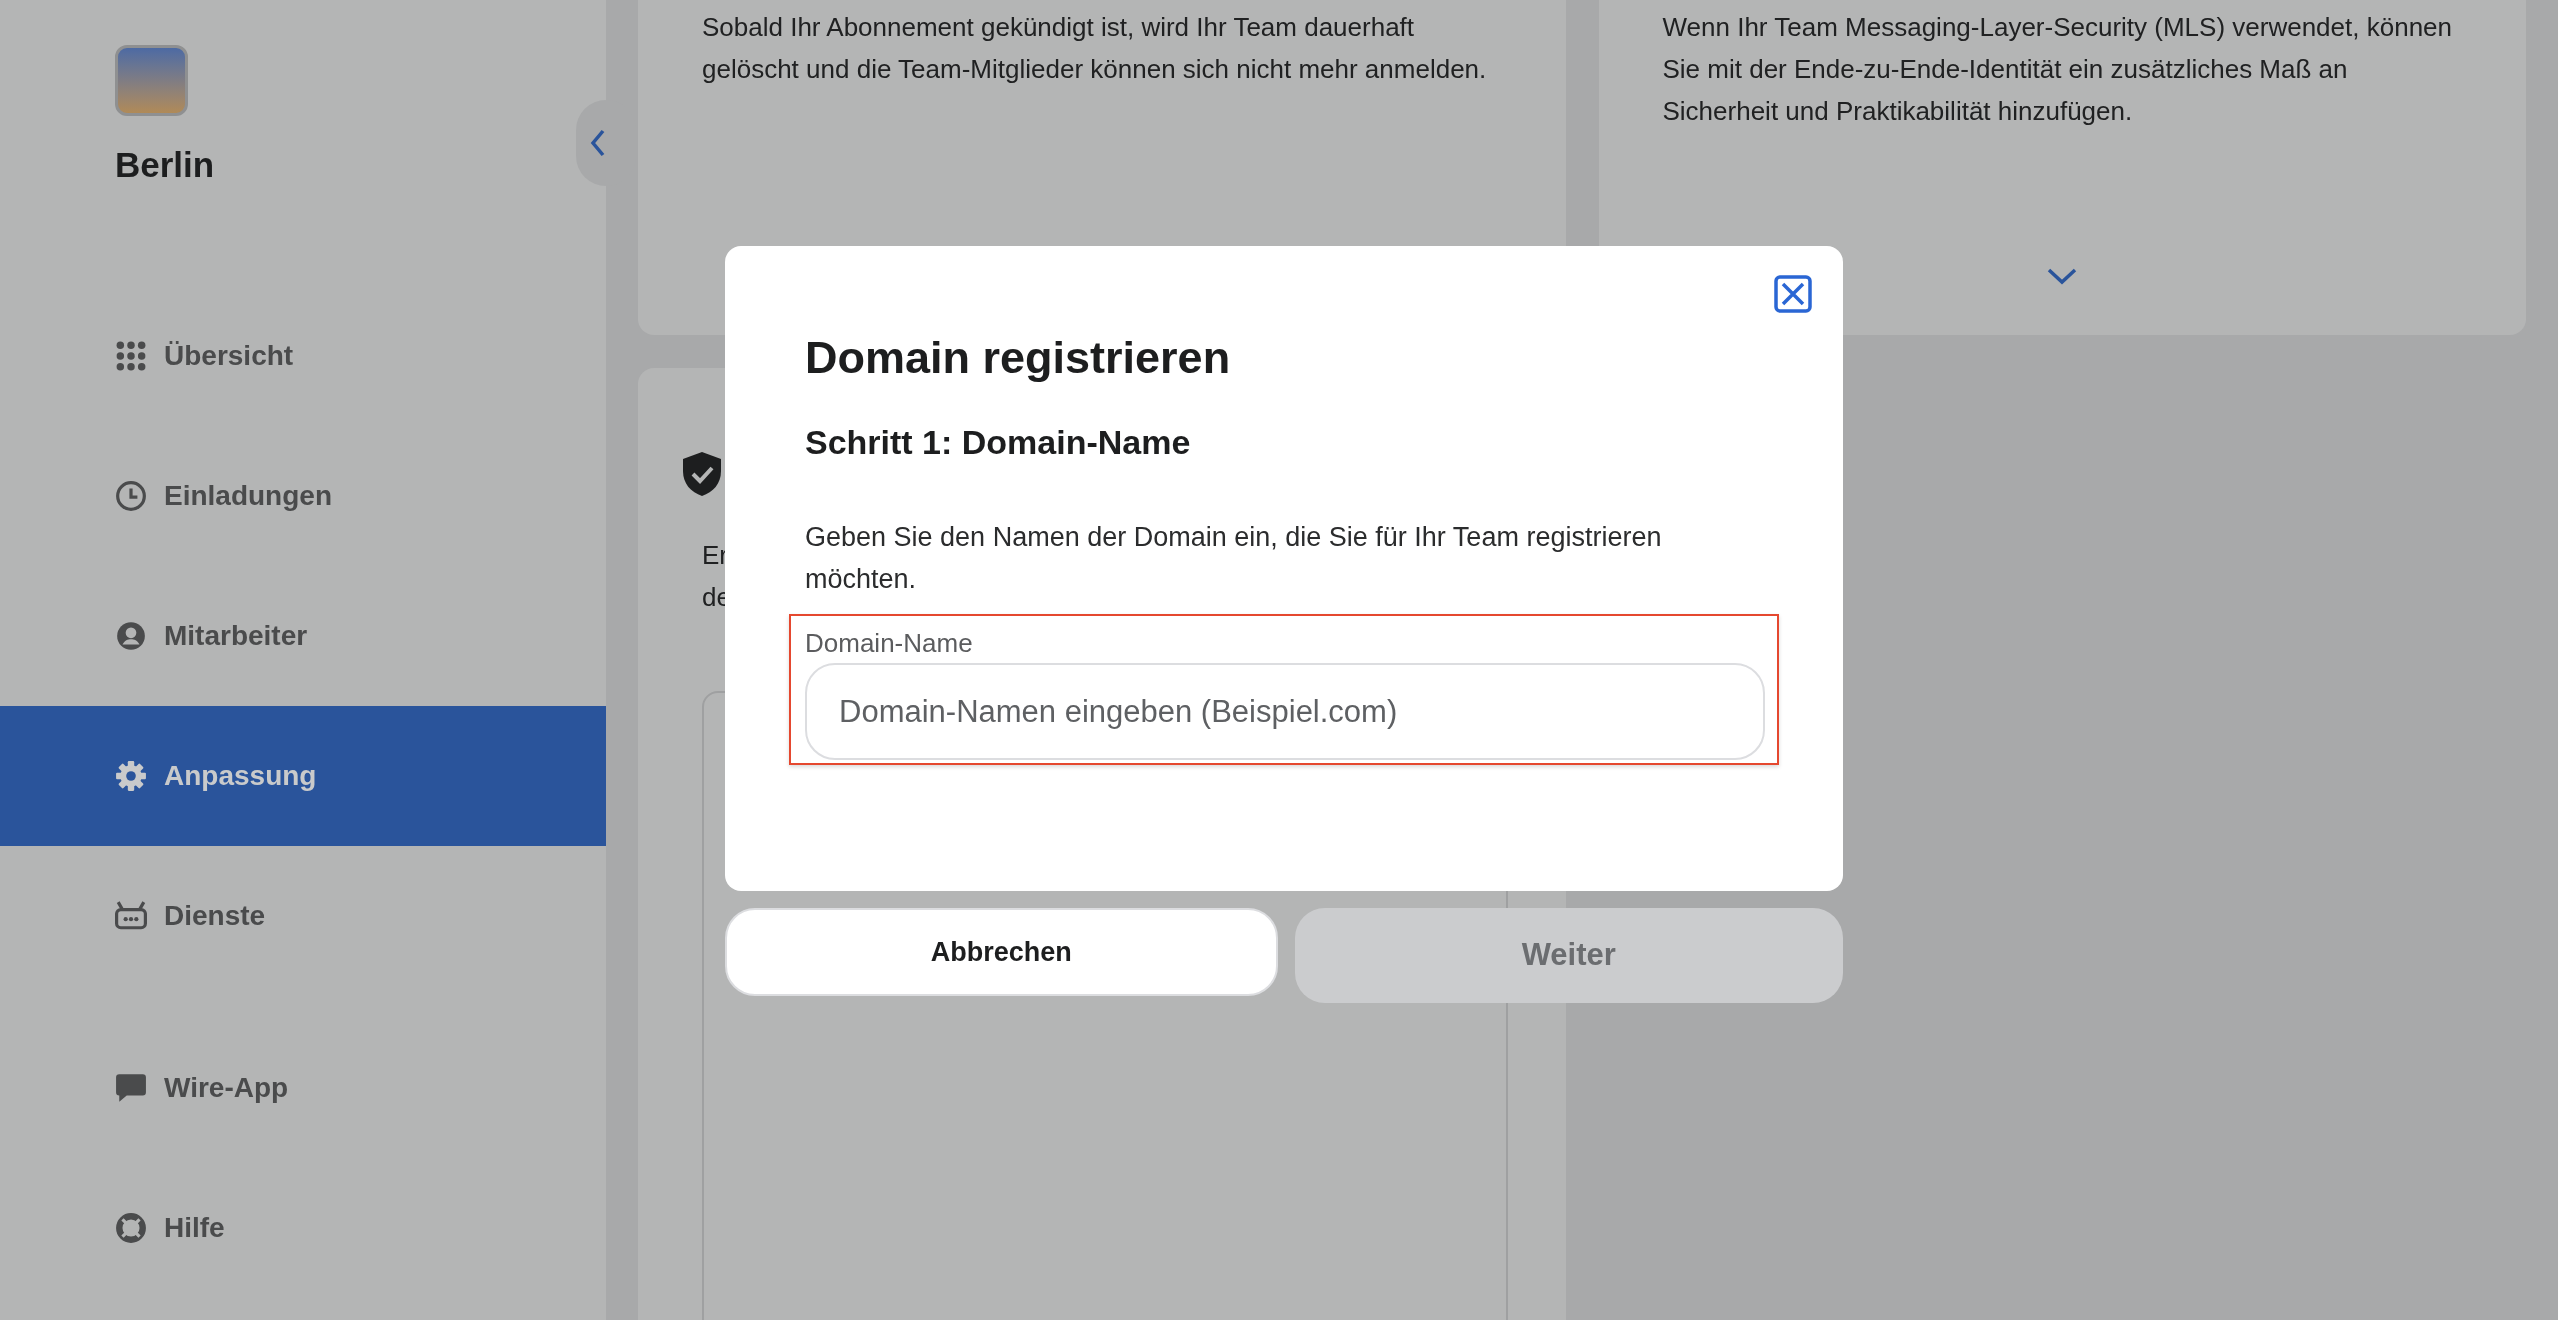 The width and height of the screenshot is (2558, 1320). What do you see at coordinates (715, 555) in the screenshot?
I see `card-text-fragment: Er` at bounding box center [715, 555].